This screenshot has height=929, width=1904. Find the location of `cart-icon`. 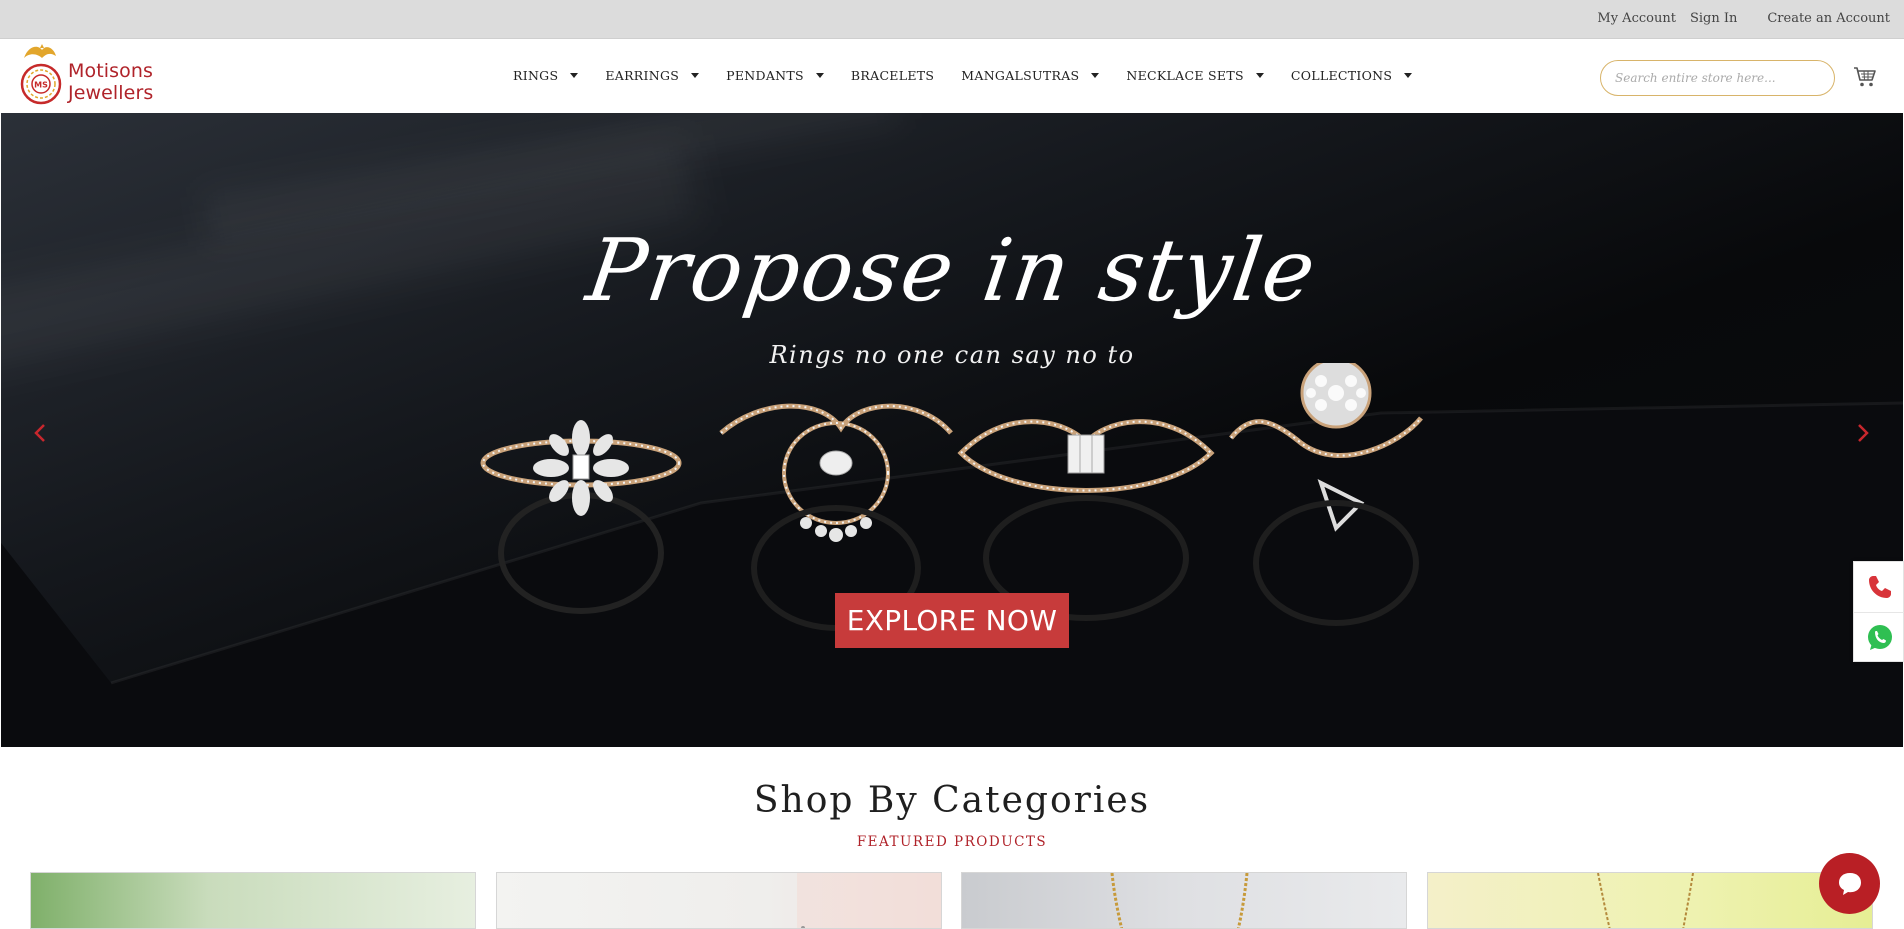

cart-icon is located at coordinates (1865, 77).